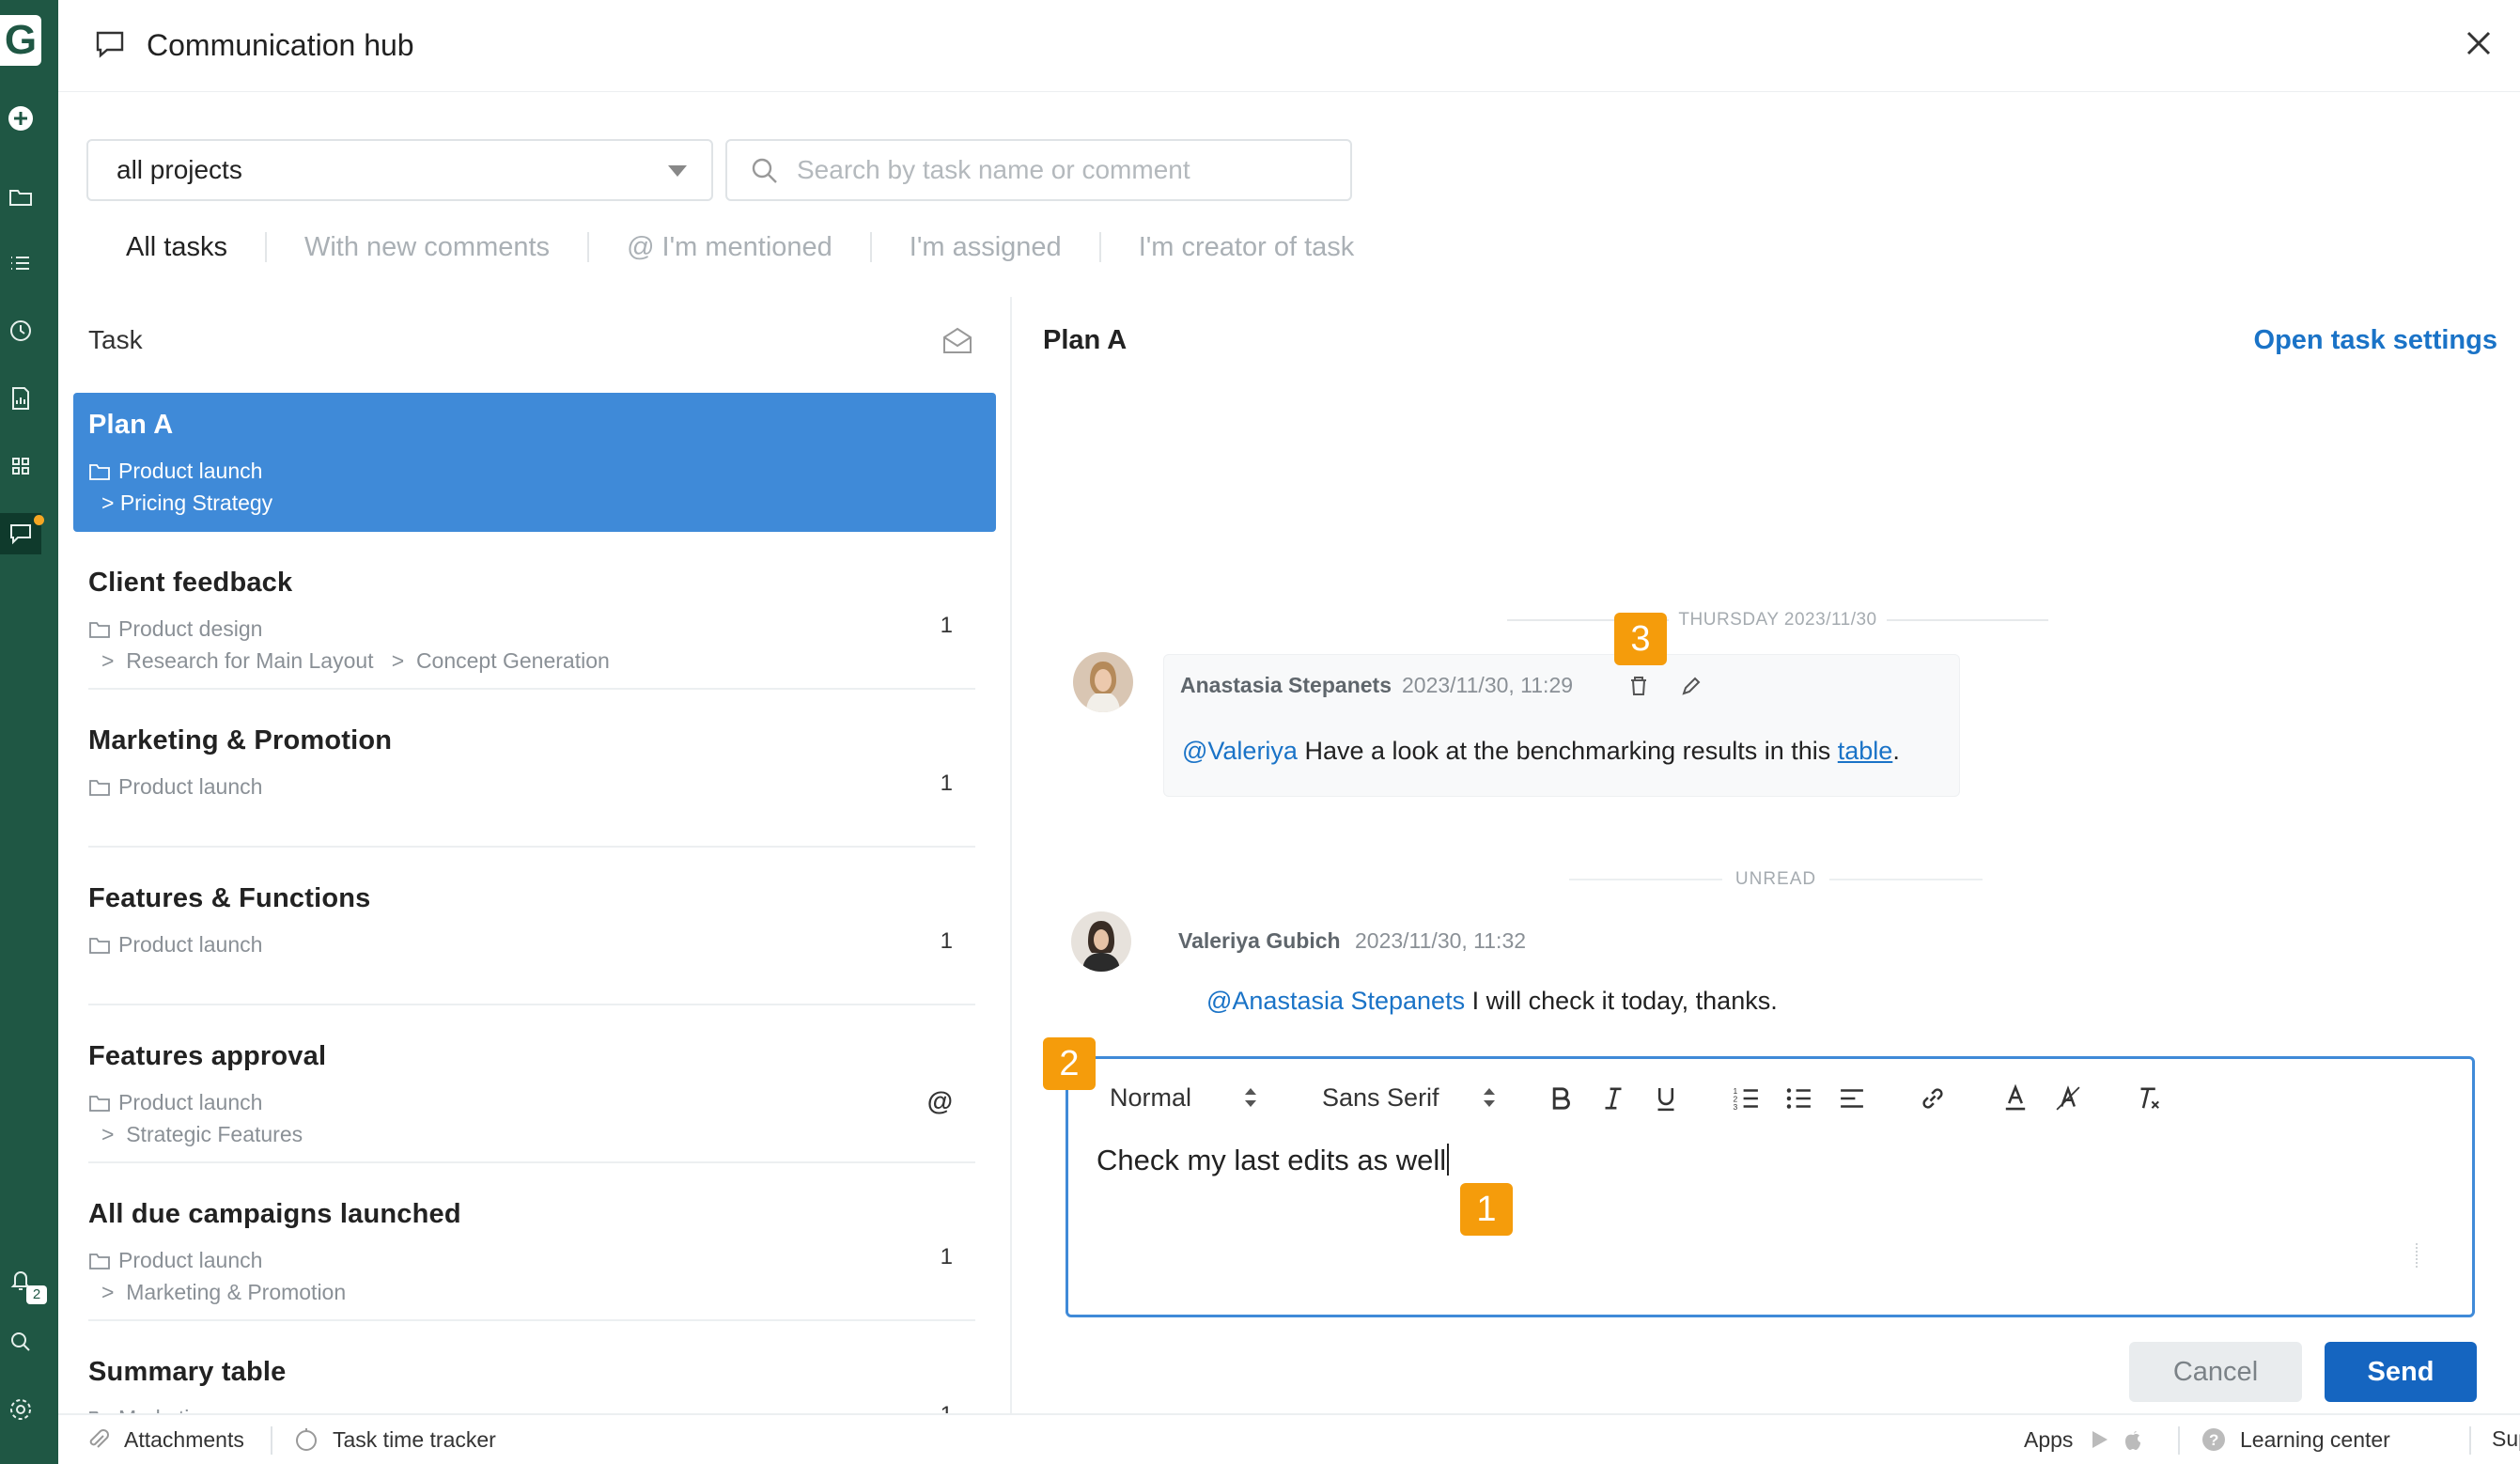 The height and width of the screenshot is (1464, 2520). I want to click on underline-button, so click(1666, 1098).